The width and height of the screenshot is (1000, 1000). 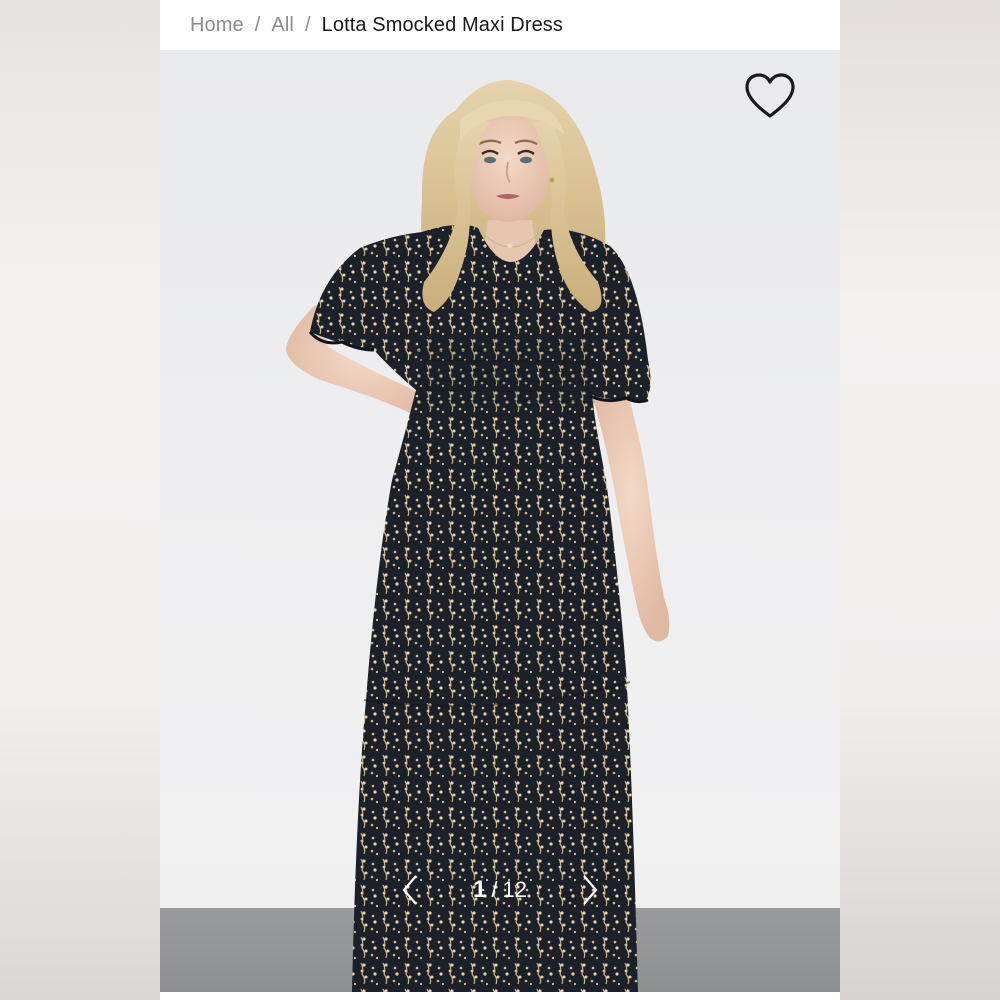 I want to click on breadcrumb: Home / All / Lotta Smocked Maxi Dress, so click(x=376, y=25).